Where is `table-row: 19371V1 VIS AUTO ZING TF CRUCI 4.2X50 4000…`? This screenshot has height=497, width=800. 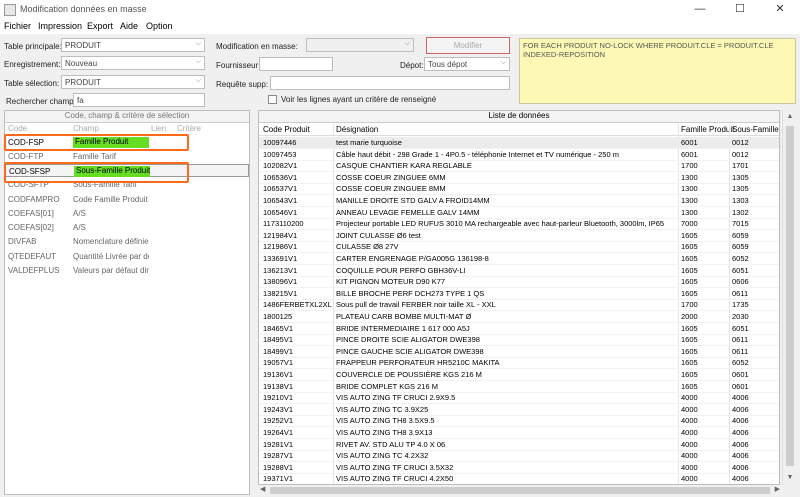 table-row: 19371V1 VIS AUTO ZING TF CRUCI 4.2X50 4000… is located at coordinates (519, 478).